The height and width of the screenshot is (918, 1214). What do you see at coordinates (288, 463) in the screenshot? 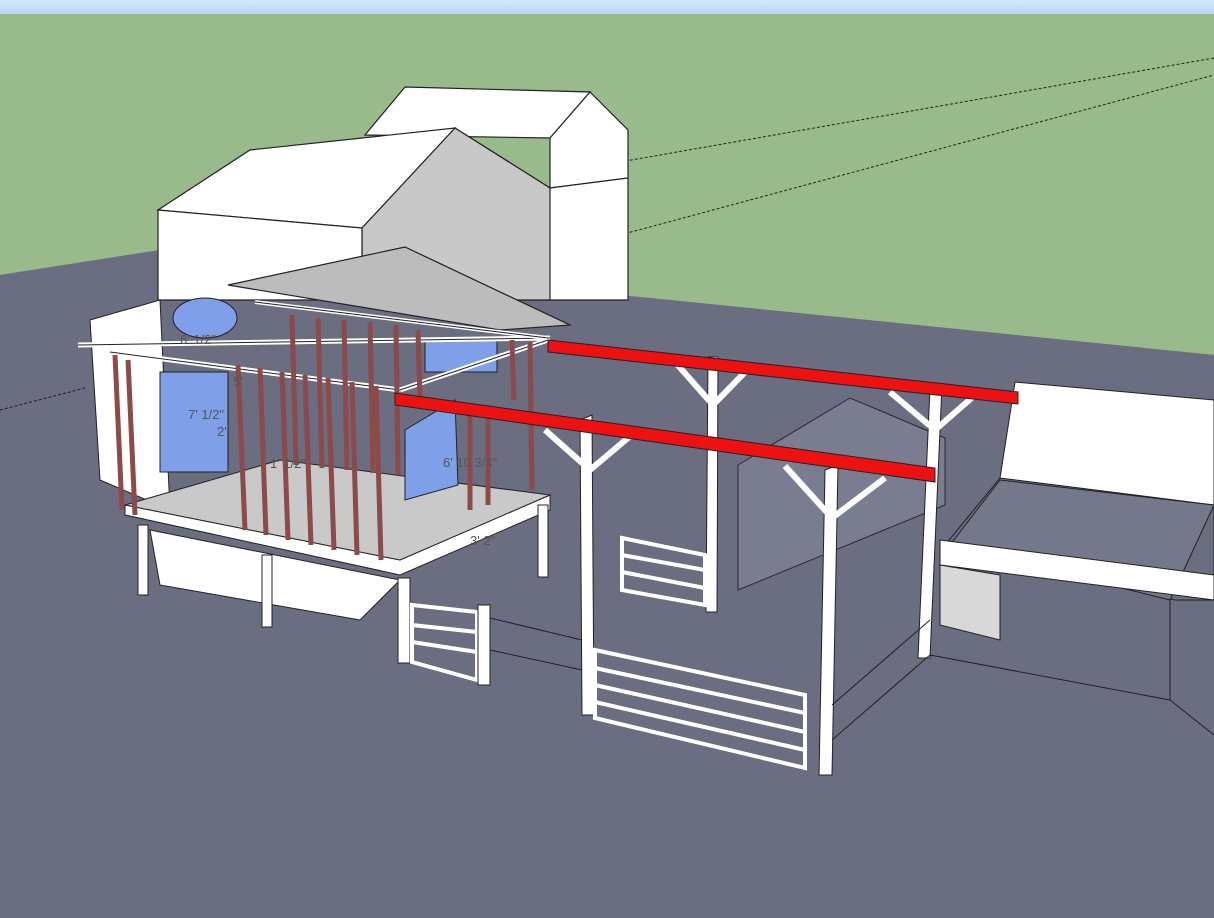
I see `dimension-label: 1' 1/2"` at bounding box center [288, 463].